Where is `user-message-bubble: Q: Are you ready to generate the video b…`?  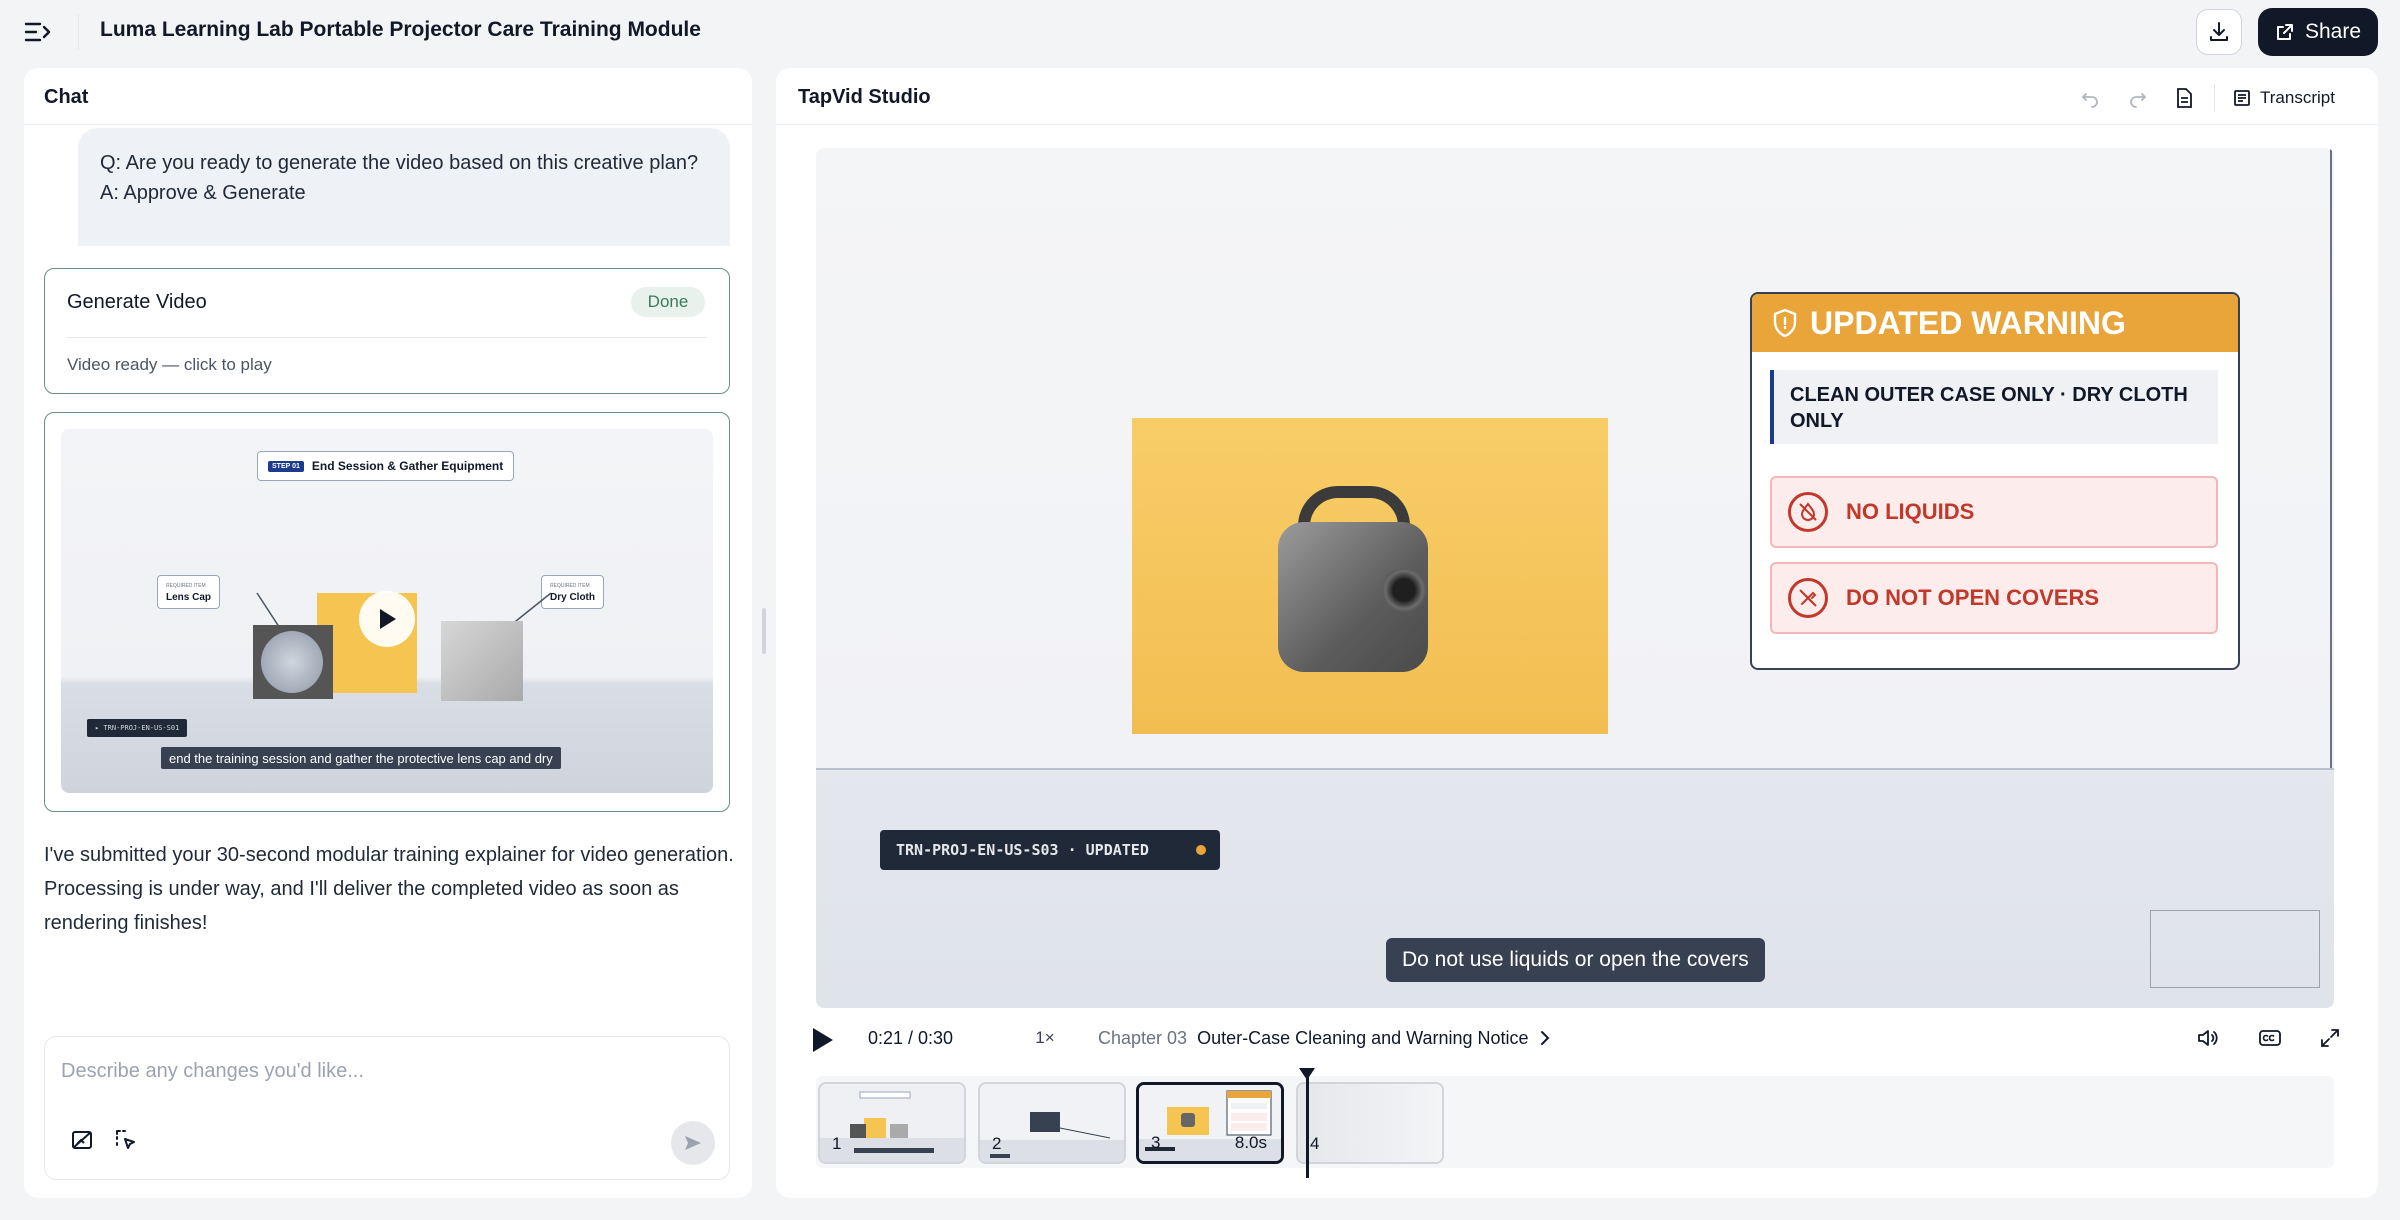 user-message-bubble: Q: Are you ready to generate the video b… is located at coordinates (404, 187).